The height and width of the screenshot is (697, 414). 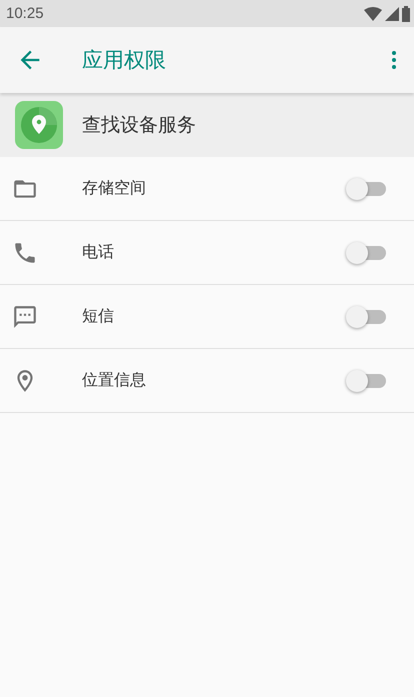 What do you see at coordinates (114, 380) in the screenshot?
I see `permission-label: 位置信息` at bounding box center [114, 380].